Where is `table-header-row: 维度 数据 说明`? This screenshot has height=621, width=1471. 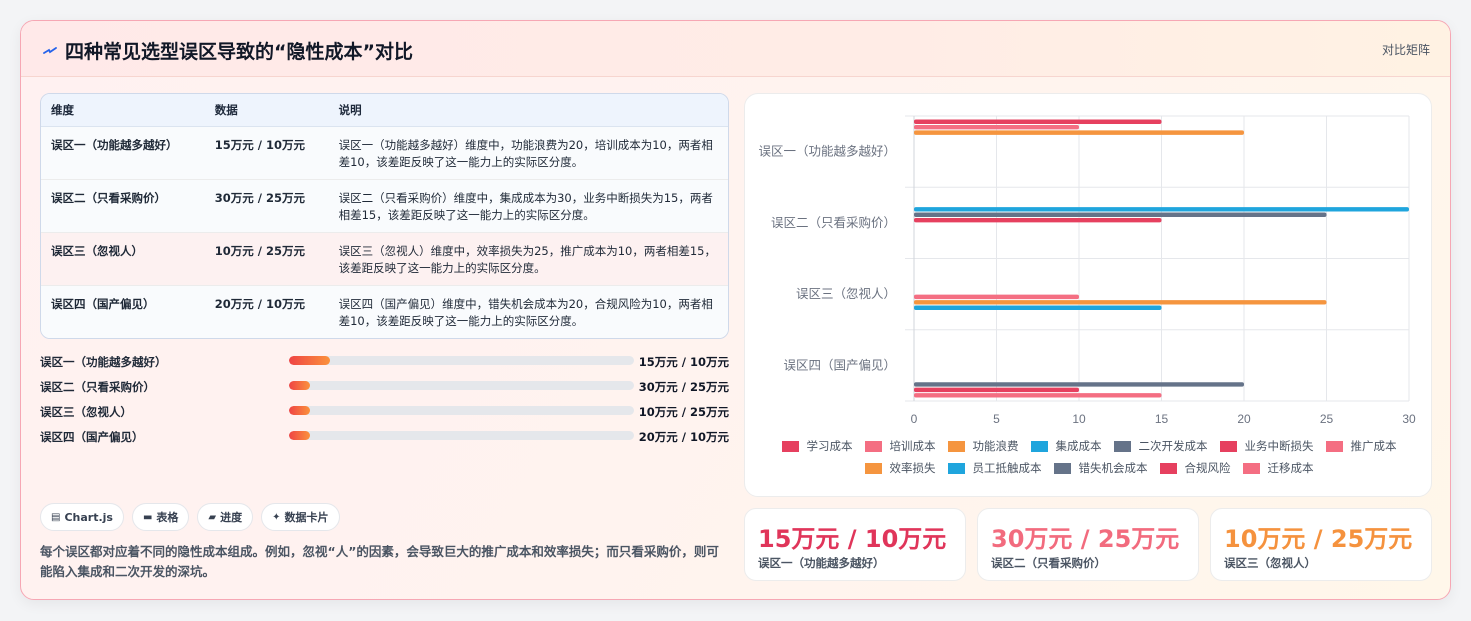 table-header-row: 维度 数据 说明 is located at coordinates (384, 110).